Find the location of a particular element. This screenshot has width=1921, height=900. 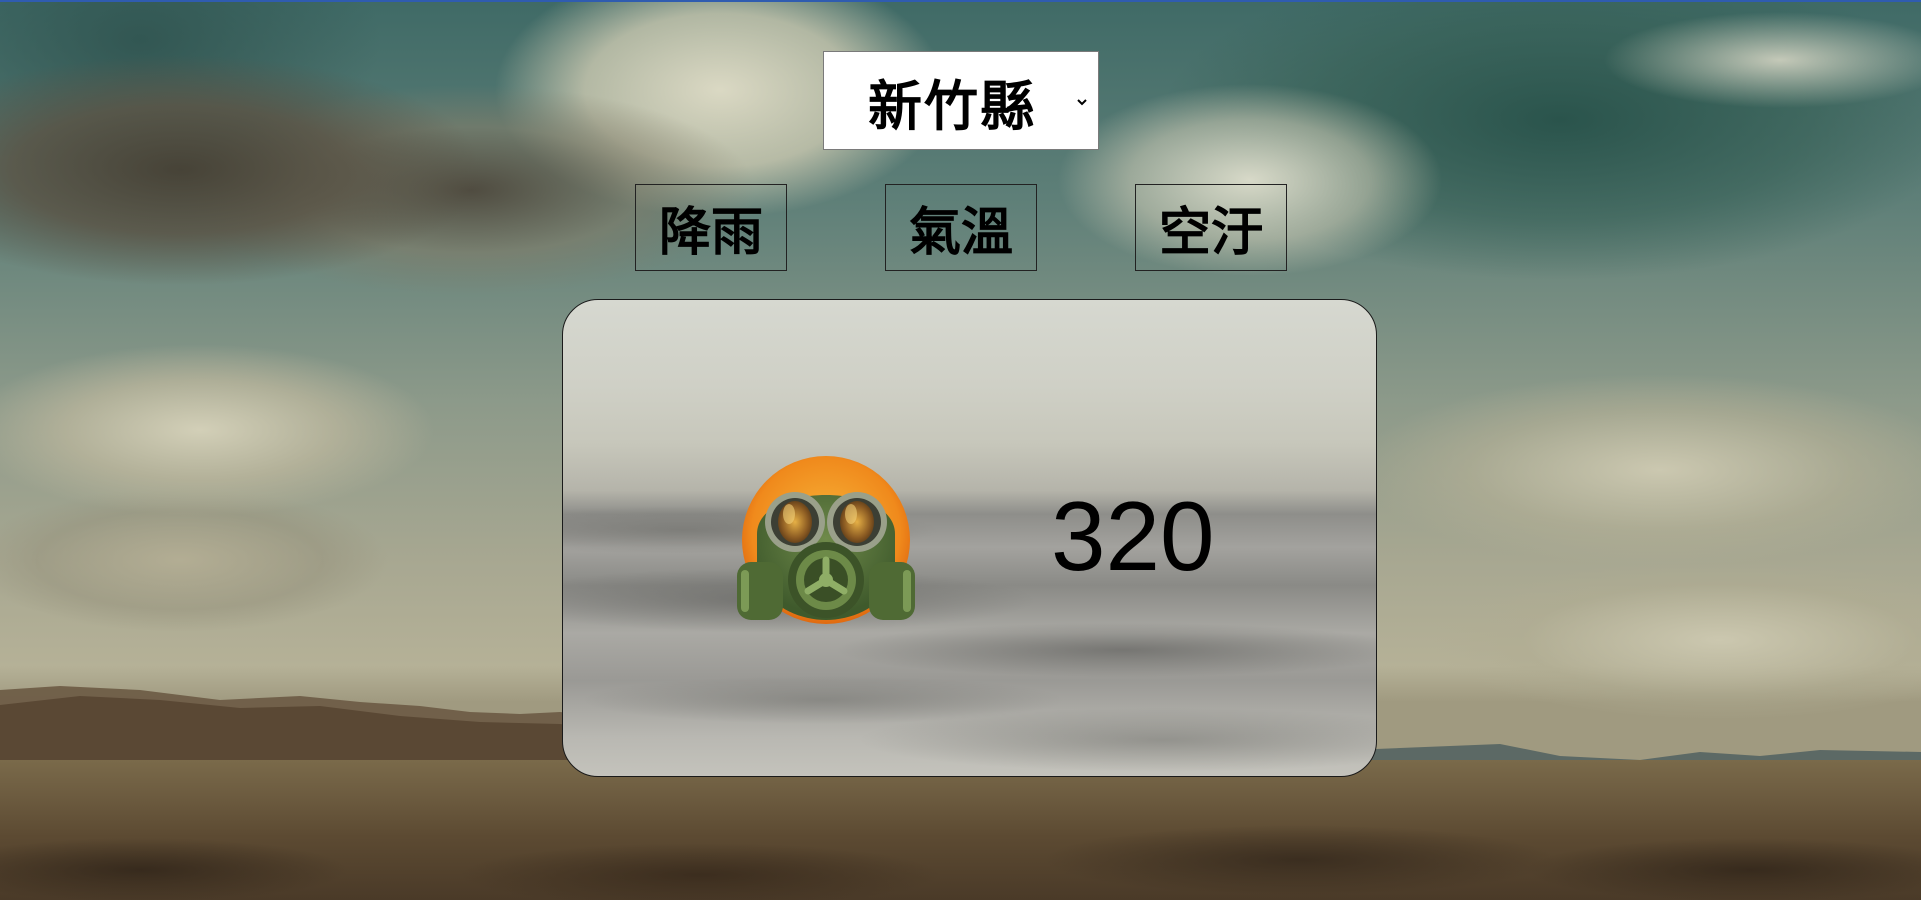

tab-air-pollution-button: 空汙 is located at coordinates (1211, 227).